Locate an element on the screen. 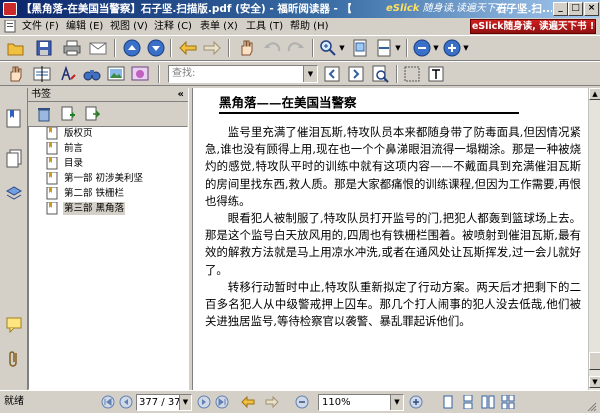  image-button is located at coordinates (140, 74).